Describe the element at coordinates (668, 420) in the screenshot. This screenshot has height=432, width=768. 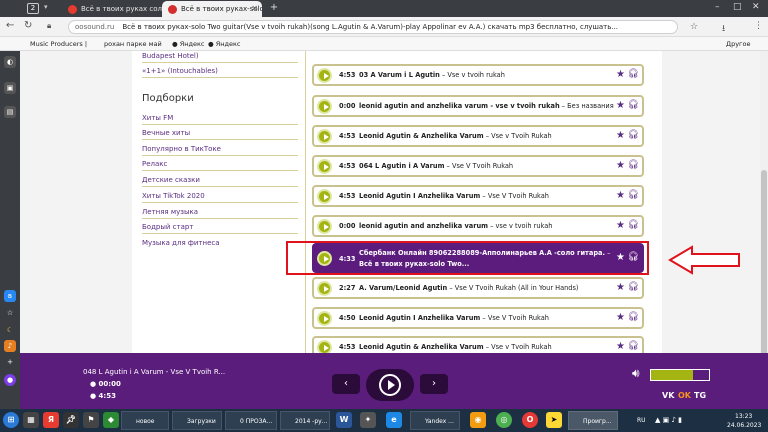
I see `tray-icons: ▲ ▣ ♪ ▮` at that location.